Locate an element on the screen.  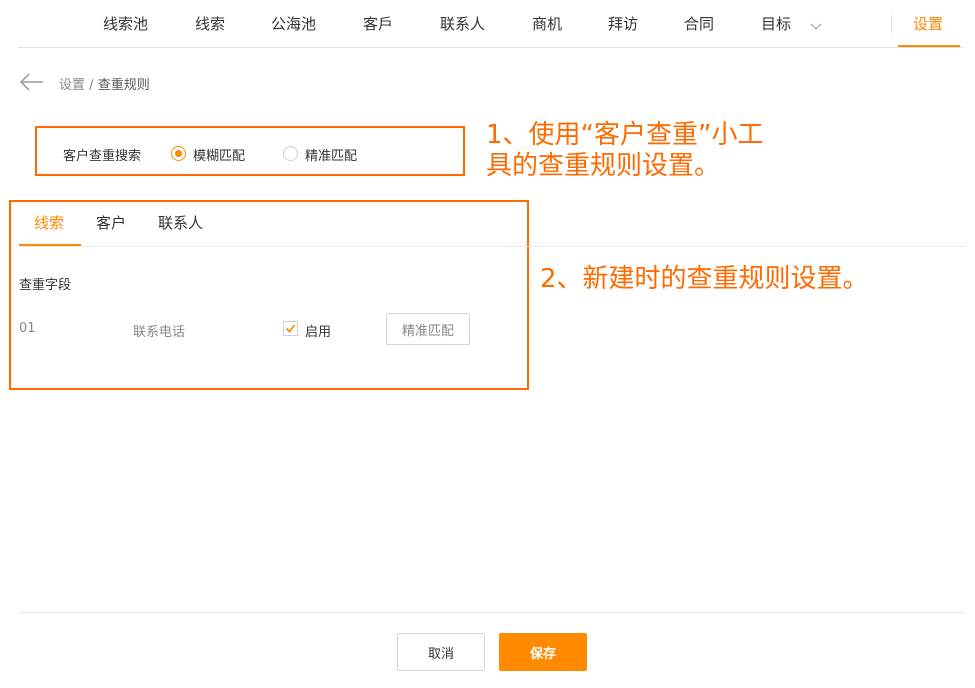
tab-leads: 线索 is located at coordinates (49, 222).